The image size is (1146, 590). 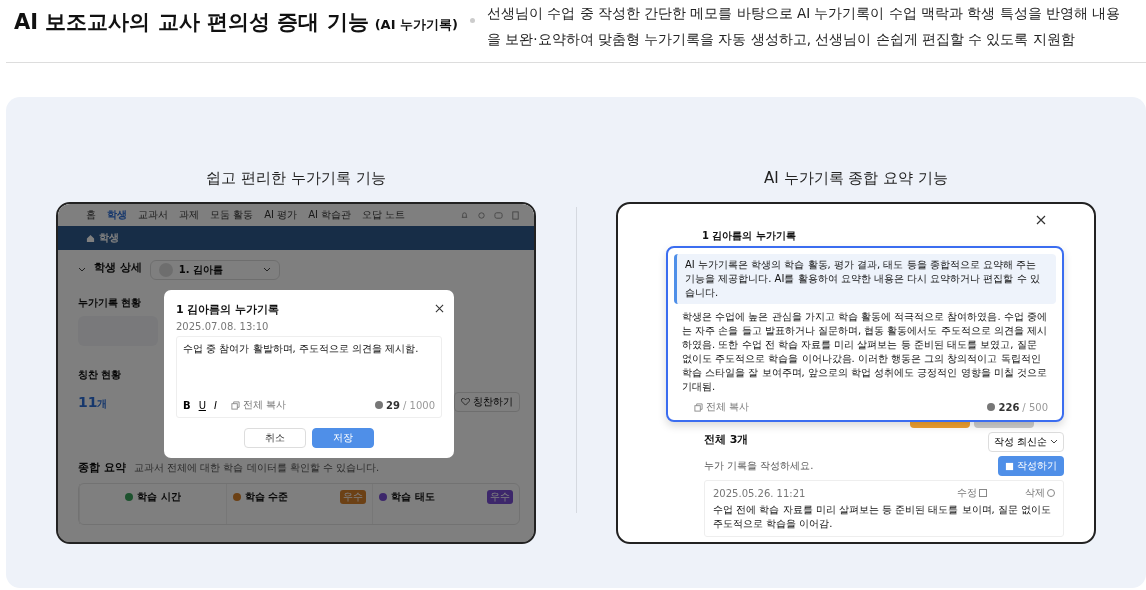 What do you see at coordinates (983, 493) in the screenshot?
I see `edit-icon` at bounding box center [983, 493].